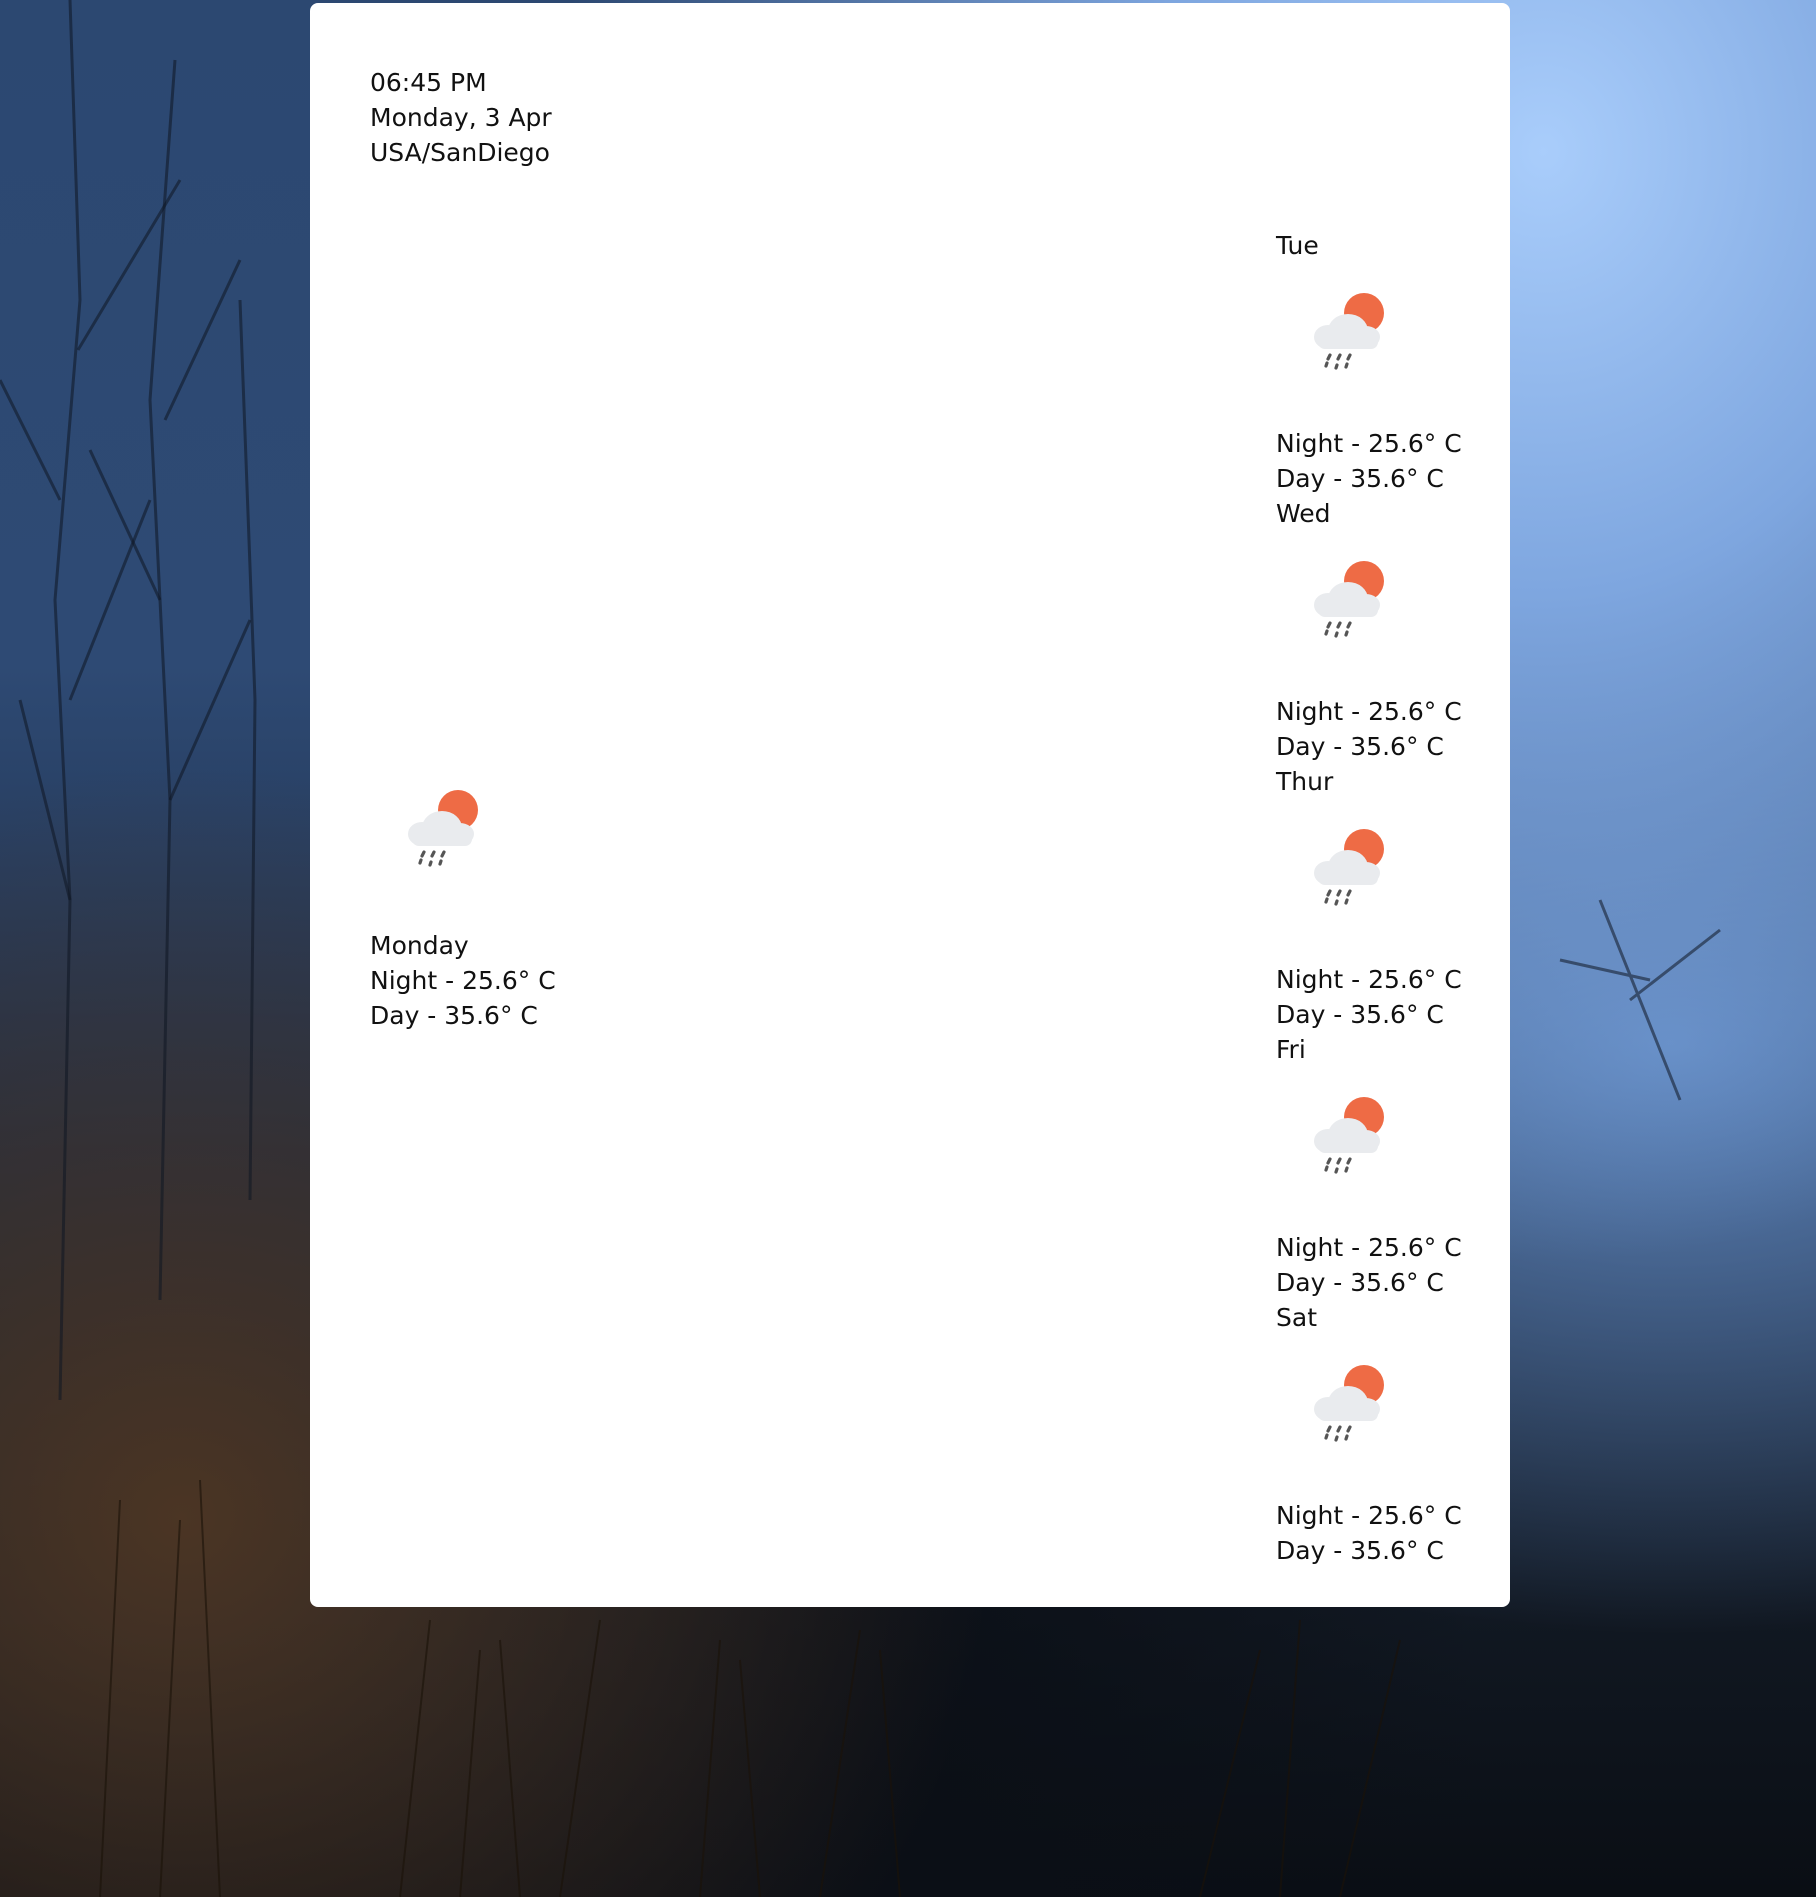 This screenshot has height=1897, width=1816. Describe the element at coordinates (419, 945) in the screenshot. I see `today-day: Monday` at that location.